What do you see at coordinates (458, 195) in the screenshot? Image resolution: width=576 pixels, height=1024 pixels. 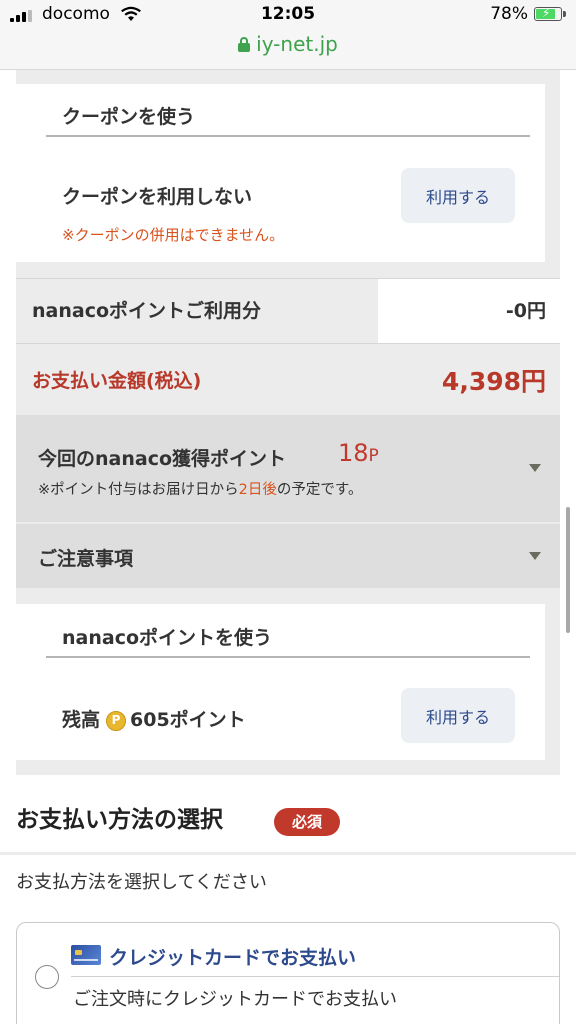 I see `coupon-use-button: 利用する` at bounding box center [458, 195].